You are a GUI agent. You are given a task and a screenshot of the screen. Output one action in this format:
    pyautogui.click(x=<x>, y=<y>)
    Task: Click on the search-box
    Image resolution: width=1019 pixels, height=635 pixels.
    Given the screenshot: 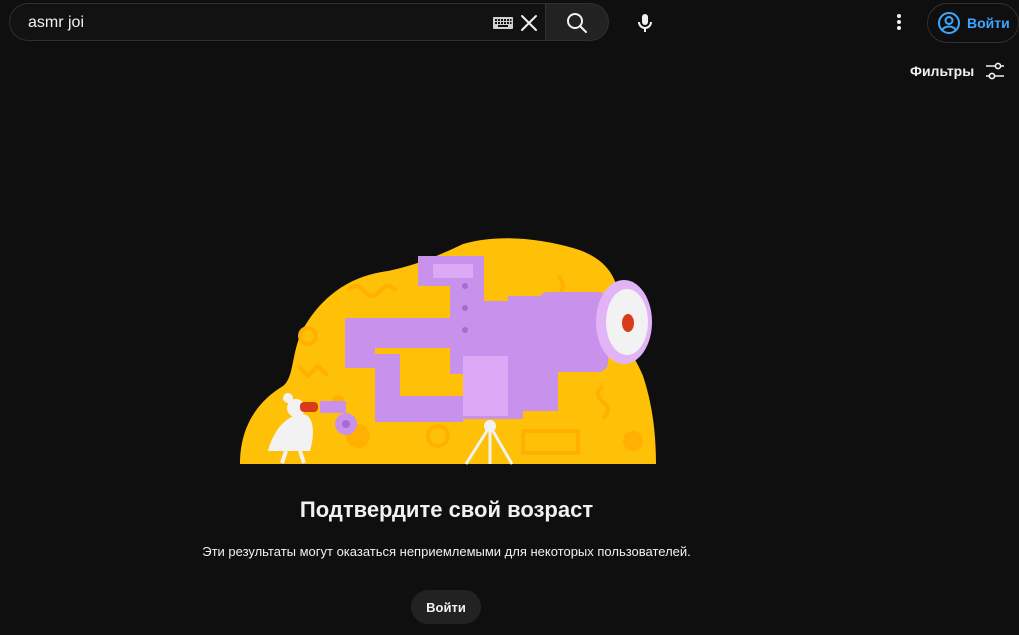 What is the action you would take?
    pyautogui.click(x=277, y=22)
    